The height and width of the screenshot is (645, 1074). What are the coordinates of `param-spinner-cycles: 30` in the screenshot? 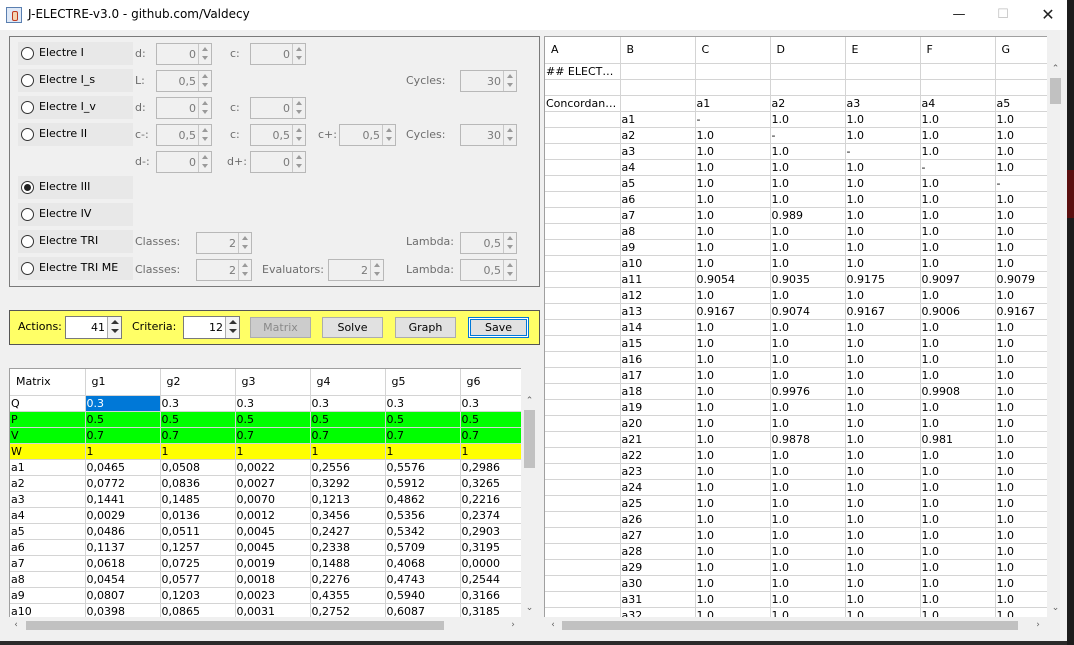 It's located at (488, 81).